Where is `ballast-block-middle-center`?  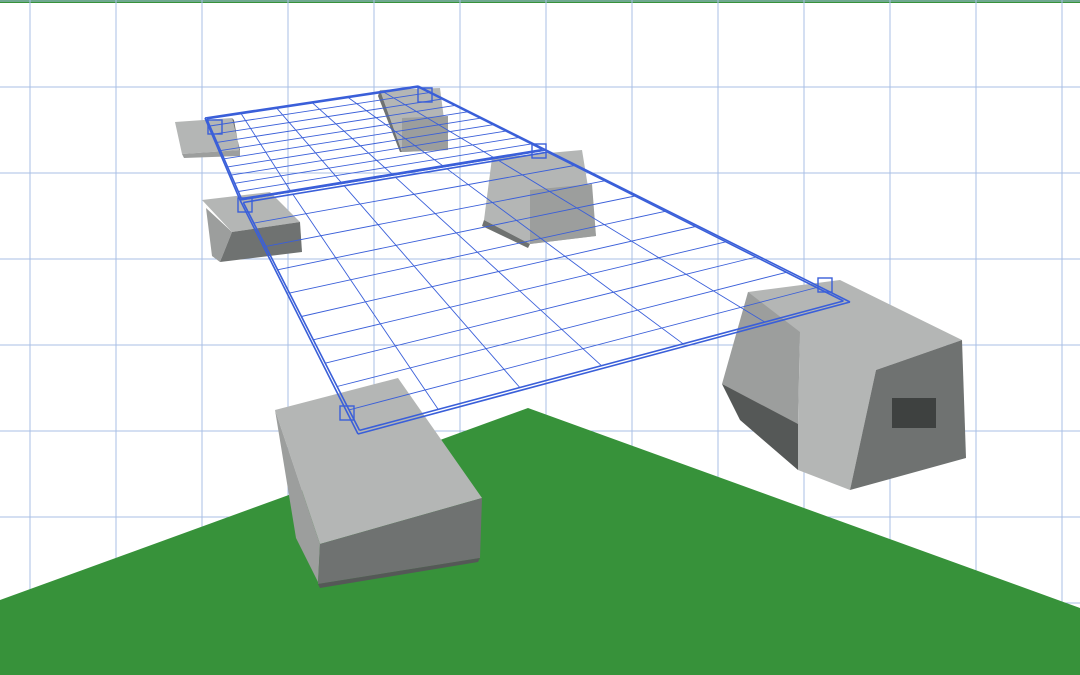
ballast-block-middle-center is located at coordinates (539, 199).